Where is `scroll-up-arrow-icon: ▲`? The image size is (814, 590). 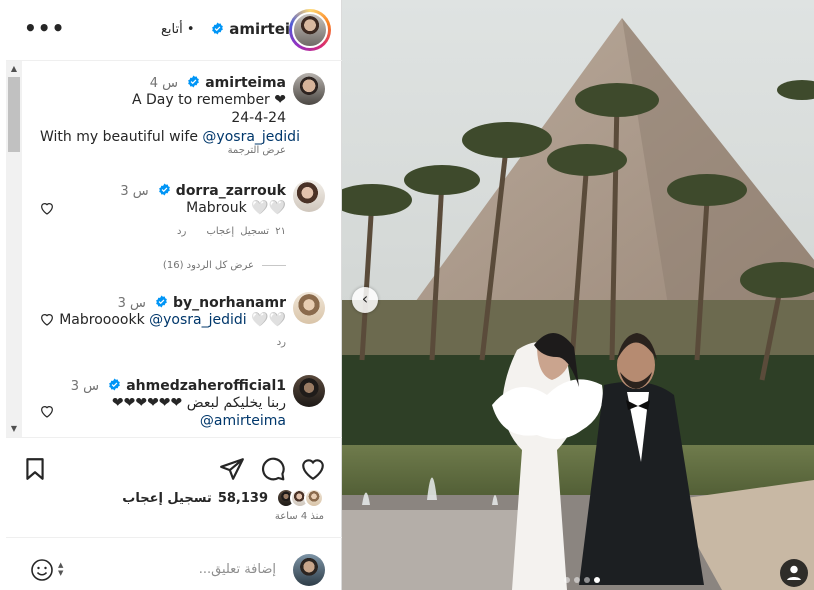
scroll-up-arrow-icon: ▲ is located at coordinates (14, 69).